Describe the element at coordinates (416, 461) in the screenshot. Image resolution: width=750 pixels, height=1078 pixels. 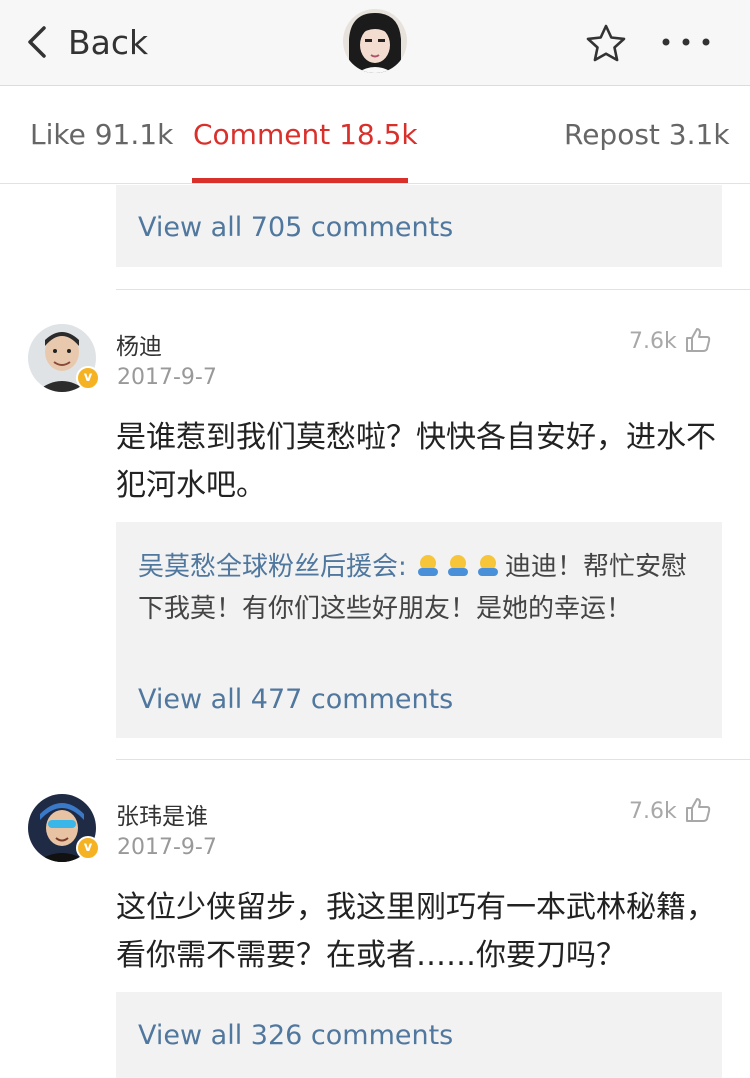
I see `comment-text: 是谁惹到我们莫愁啦？快快各自安好，进水不犯河水吧。` at that location.